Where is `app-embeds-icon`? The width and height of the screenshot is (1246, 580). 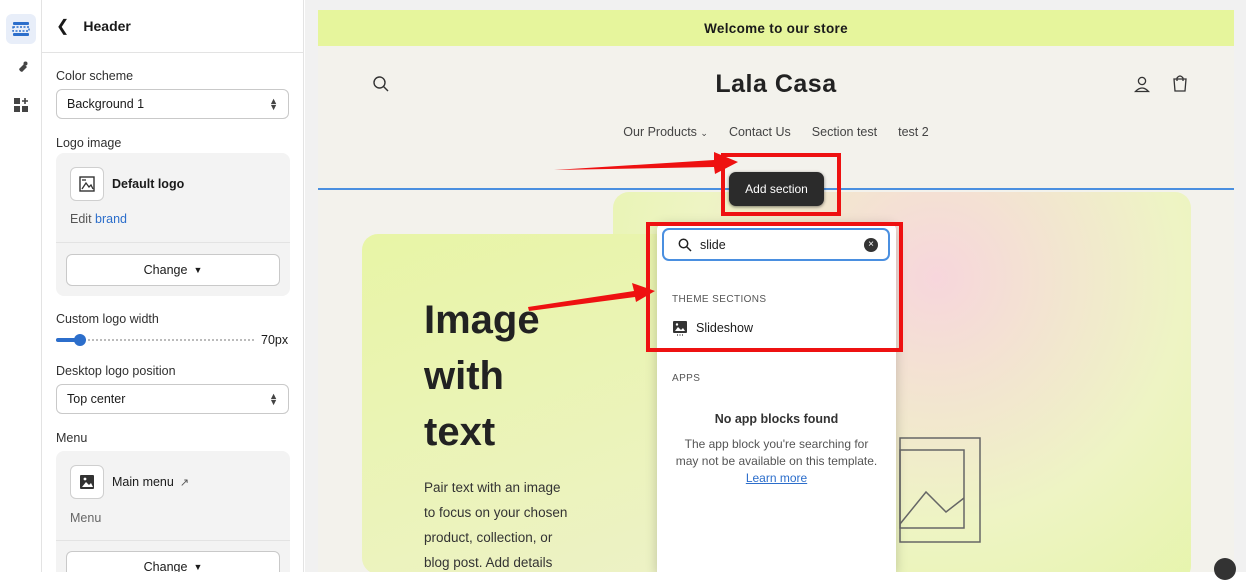
app-embeds-icon is located at coordinates (21, 105).